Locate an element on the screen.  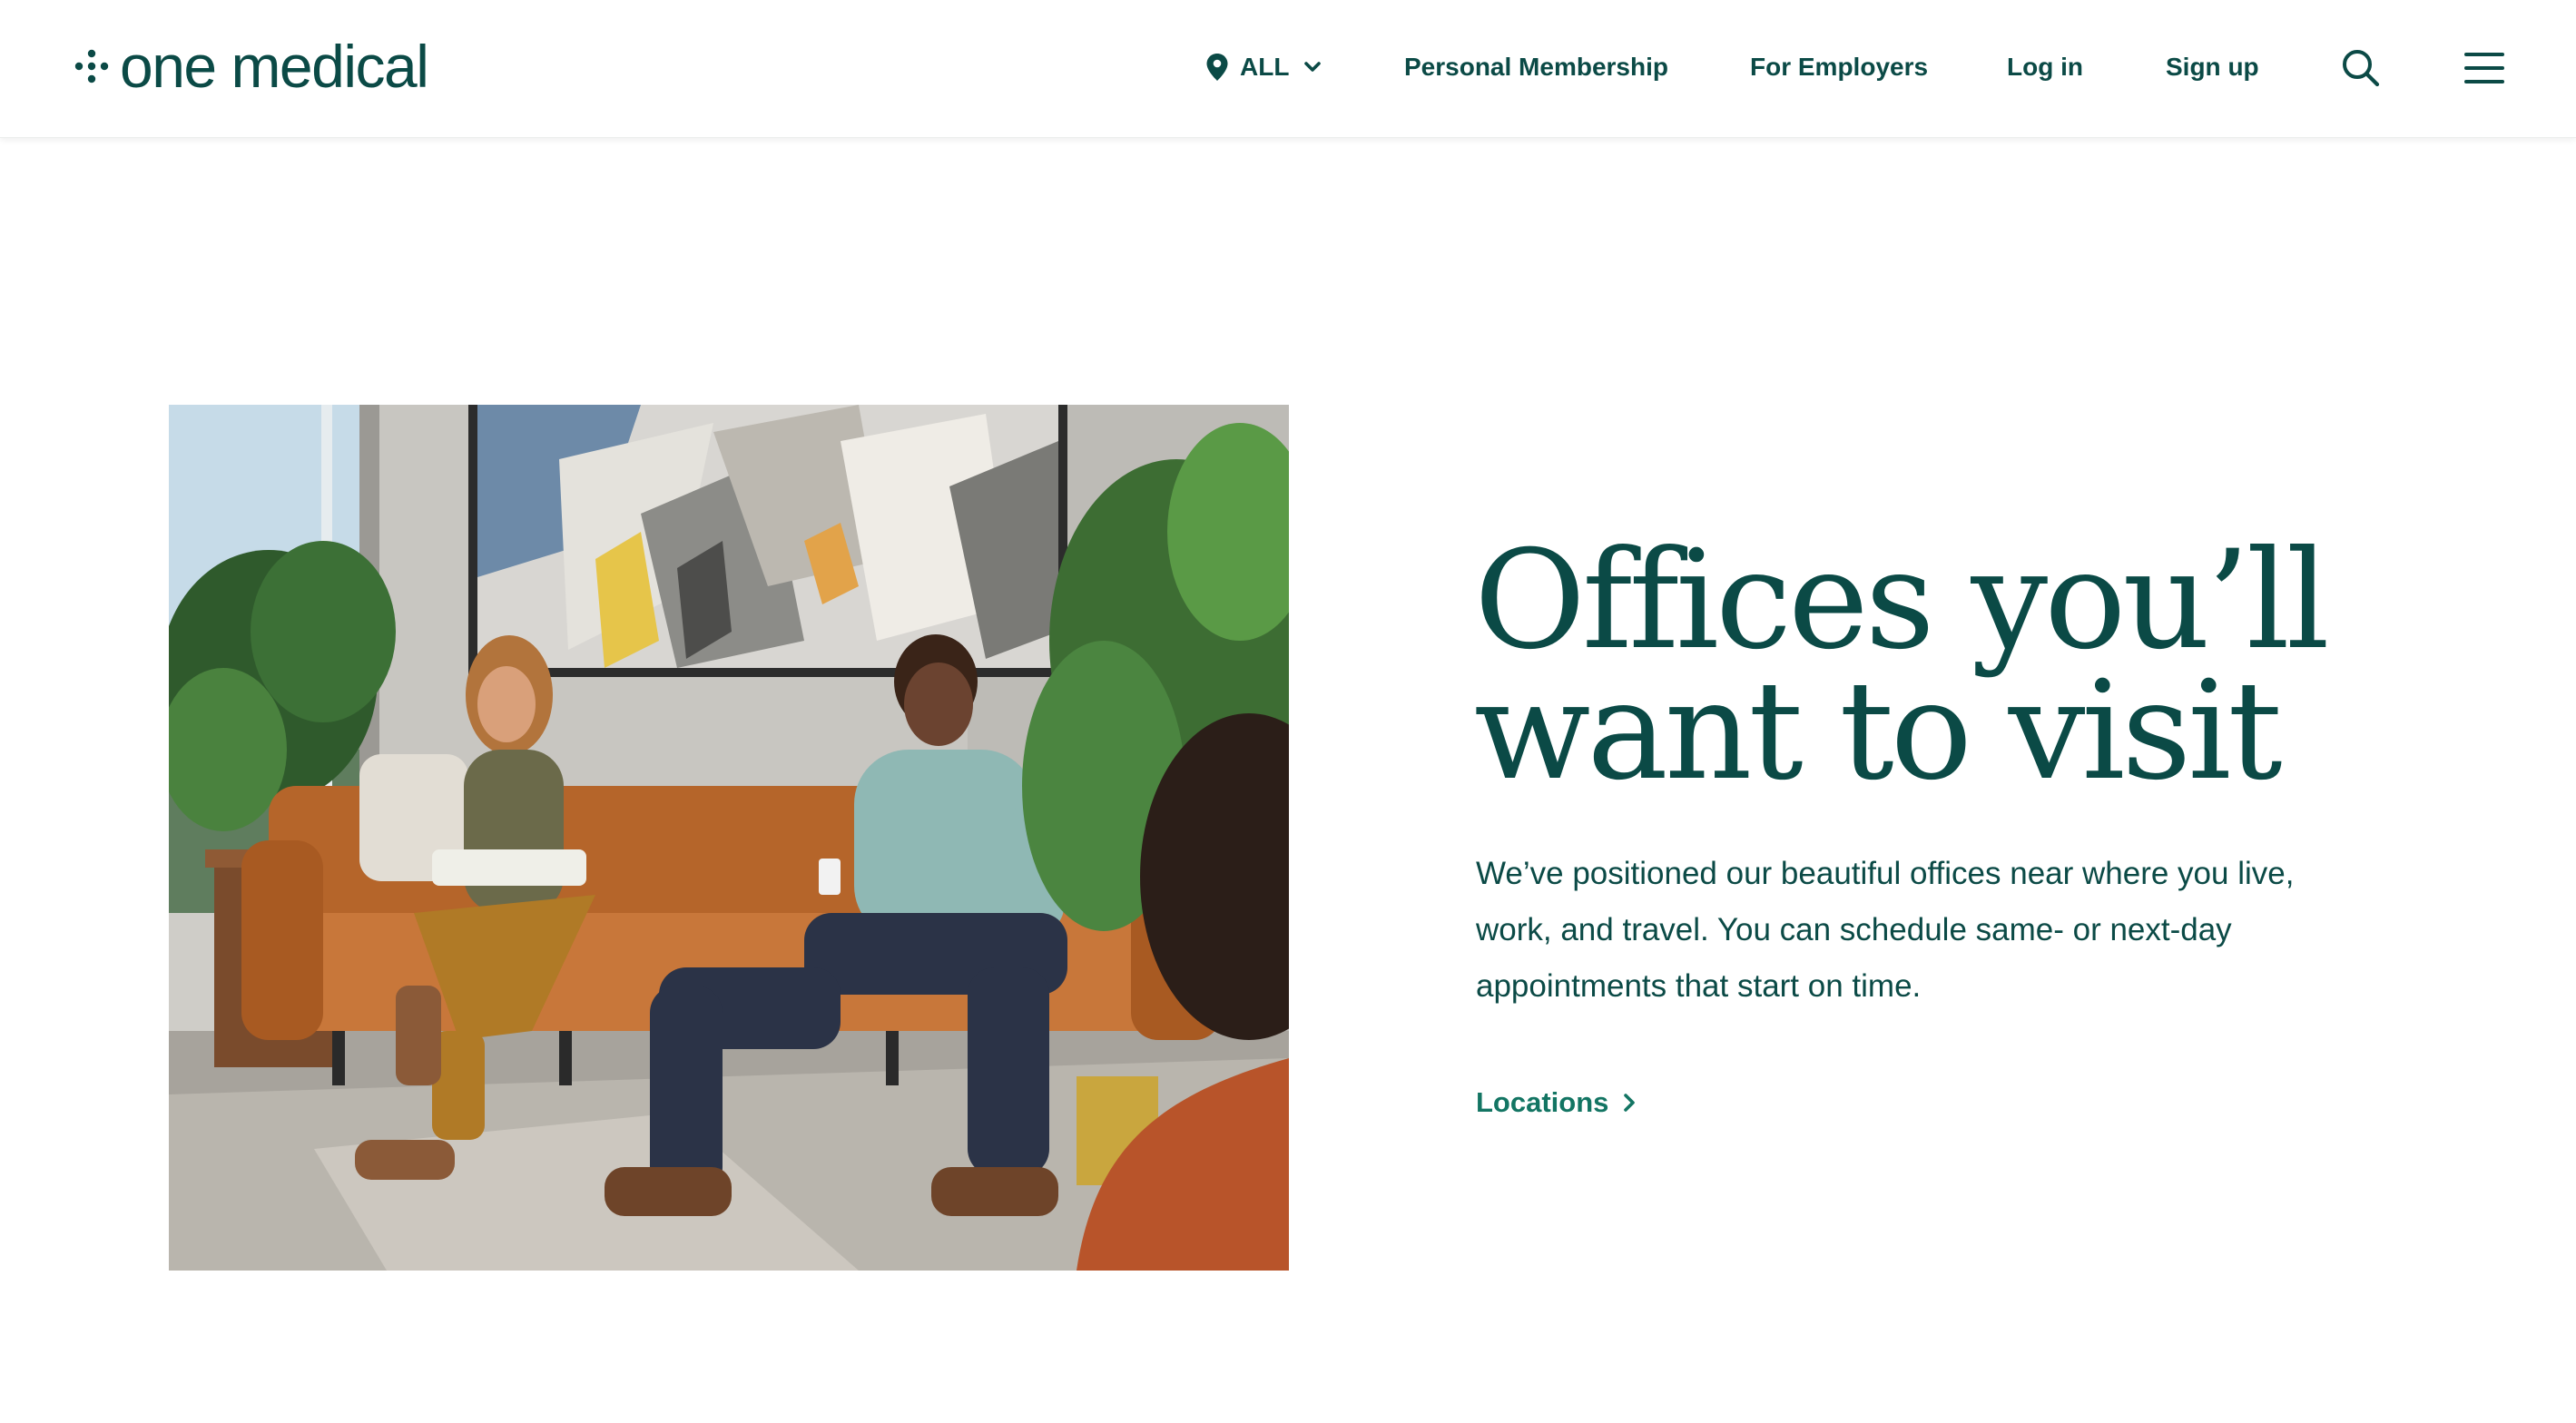
location-selector: ALL is located at coordinates (1263, 67).